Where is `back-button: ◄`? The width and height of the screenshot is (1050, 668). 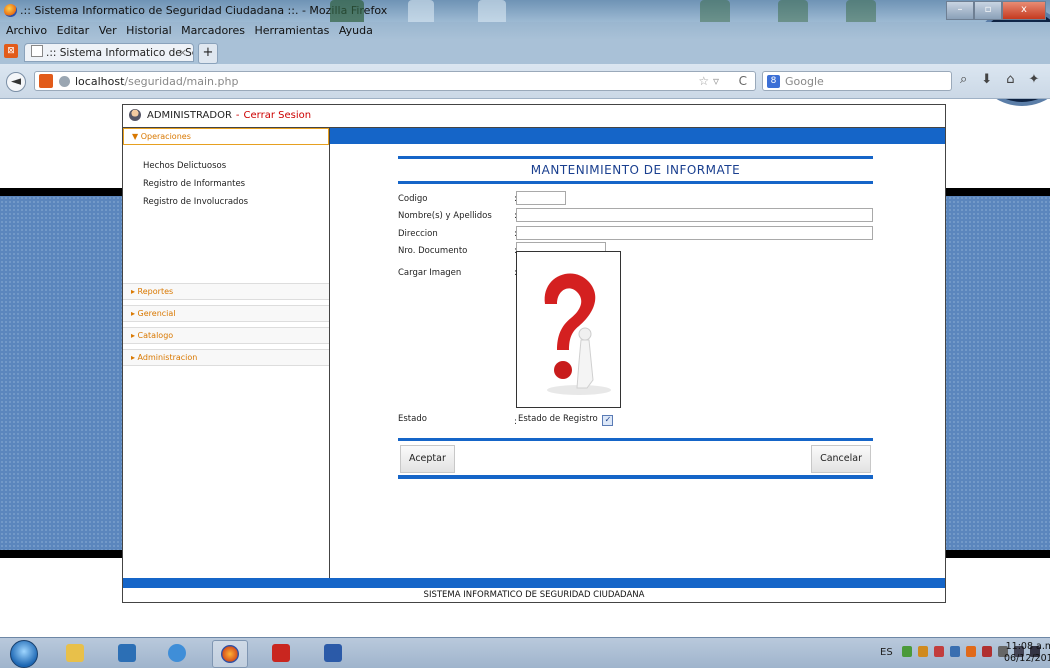
back-button: ◄ is located at coordinates (16, 82).